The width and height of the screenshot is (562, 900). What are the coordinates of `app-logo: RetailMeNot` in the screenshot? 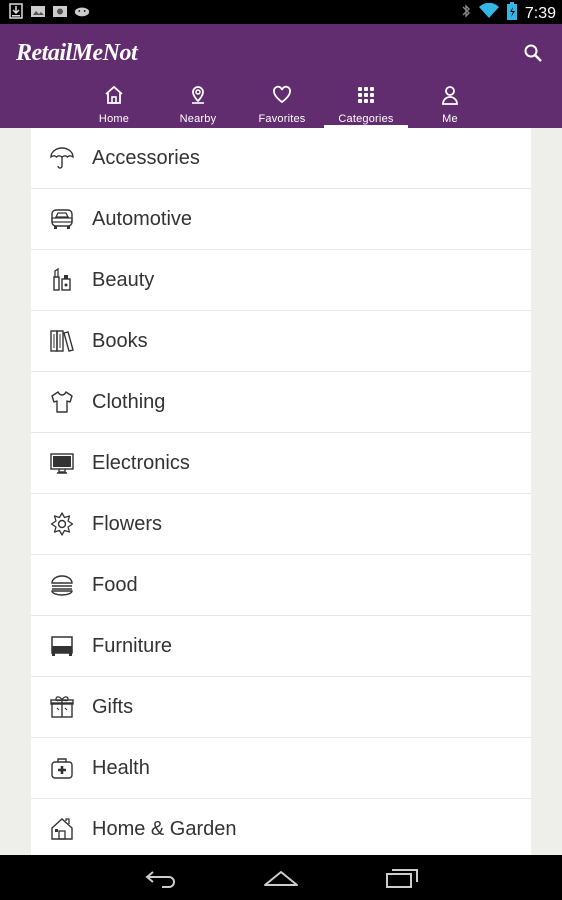 It's located at (77, 53).